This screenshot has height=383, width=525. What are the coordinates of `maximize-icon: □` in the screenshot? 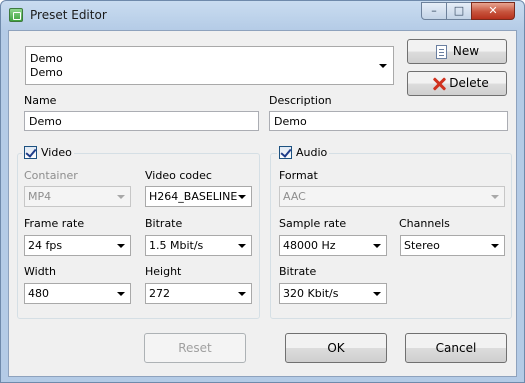 It's located at (459, 10).